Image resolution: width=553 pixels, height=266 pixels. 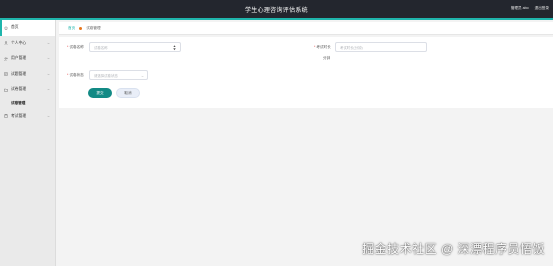 I want to click on watermark-text: 掘金技术社区 @ 深漂程序员悟饭, so click(x=453, y=249).